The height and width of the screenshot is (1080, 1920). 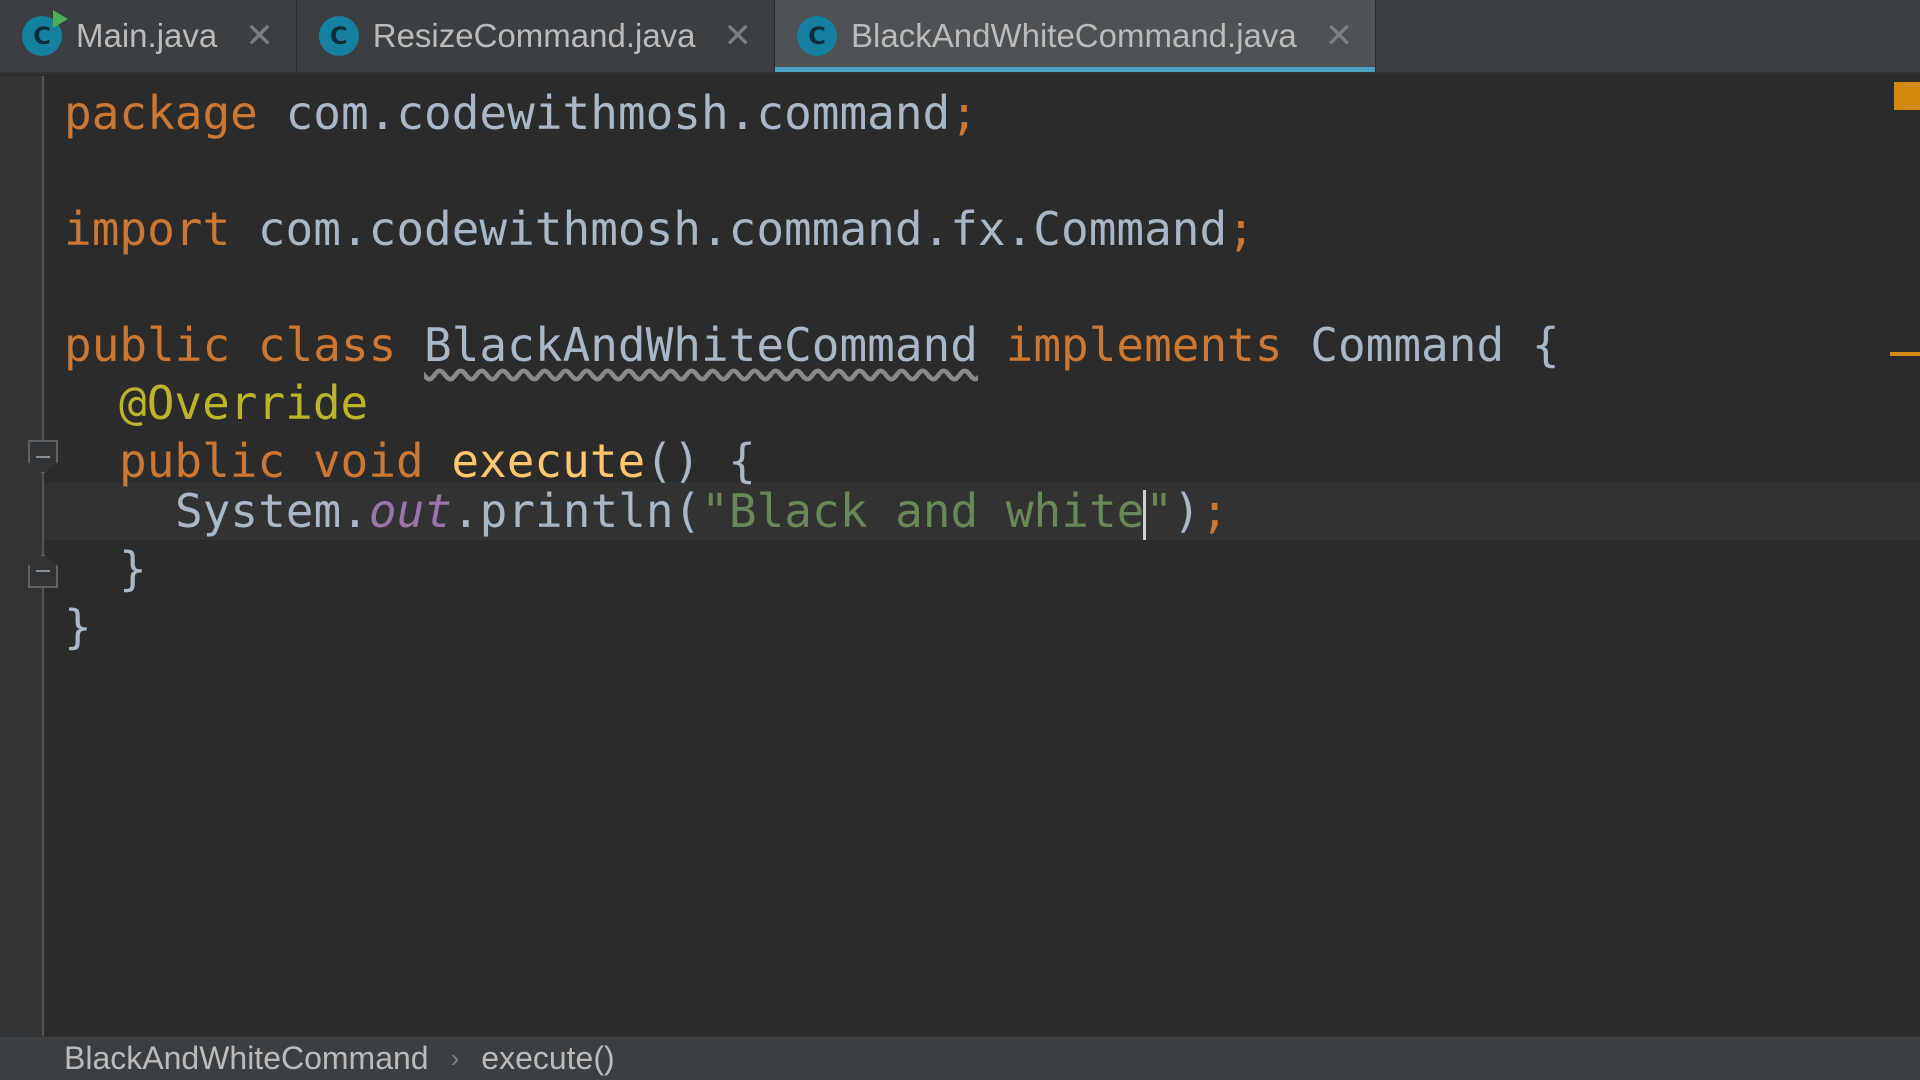 I want to click on tab-main-java: C Main.java ✕, so click(x=148, y=36).